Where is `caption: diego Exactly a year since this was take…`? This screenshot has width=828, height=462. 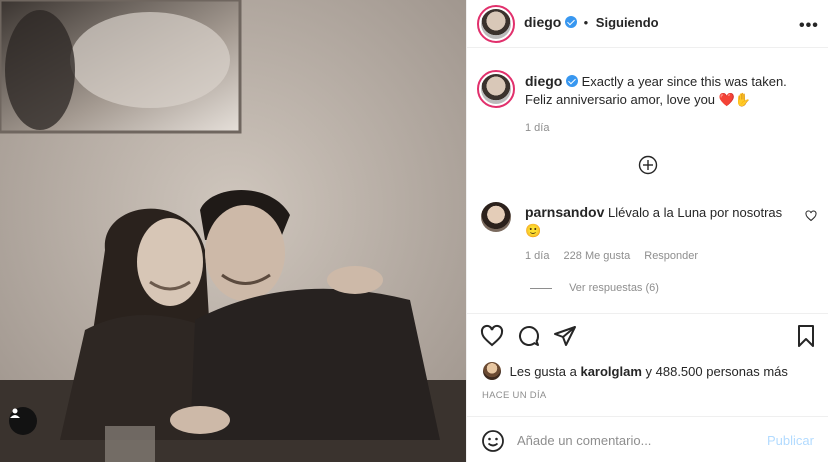
caption: diego Exactly a year since this was take… is located at coordinates (670, 104).